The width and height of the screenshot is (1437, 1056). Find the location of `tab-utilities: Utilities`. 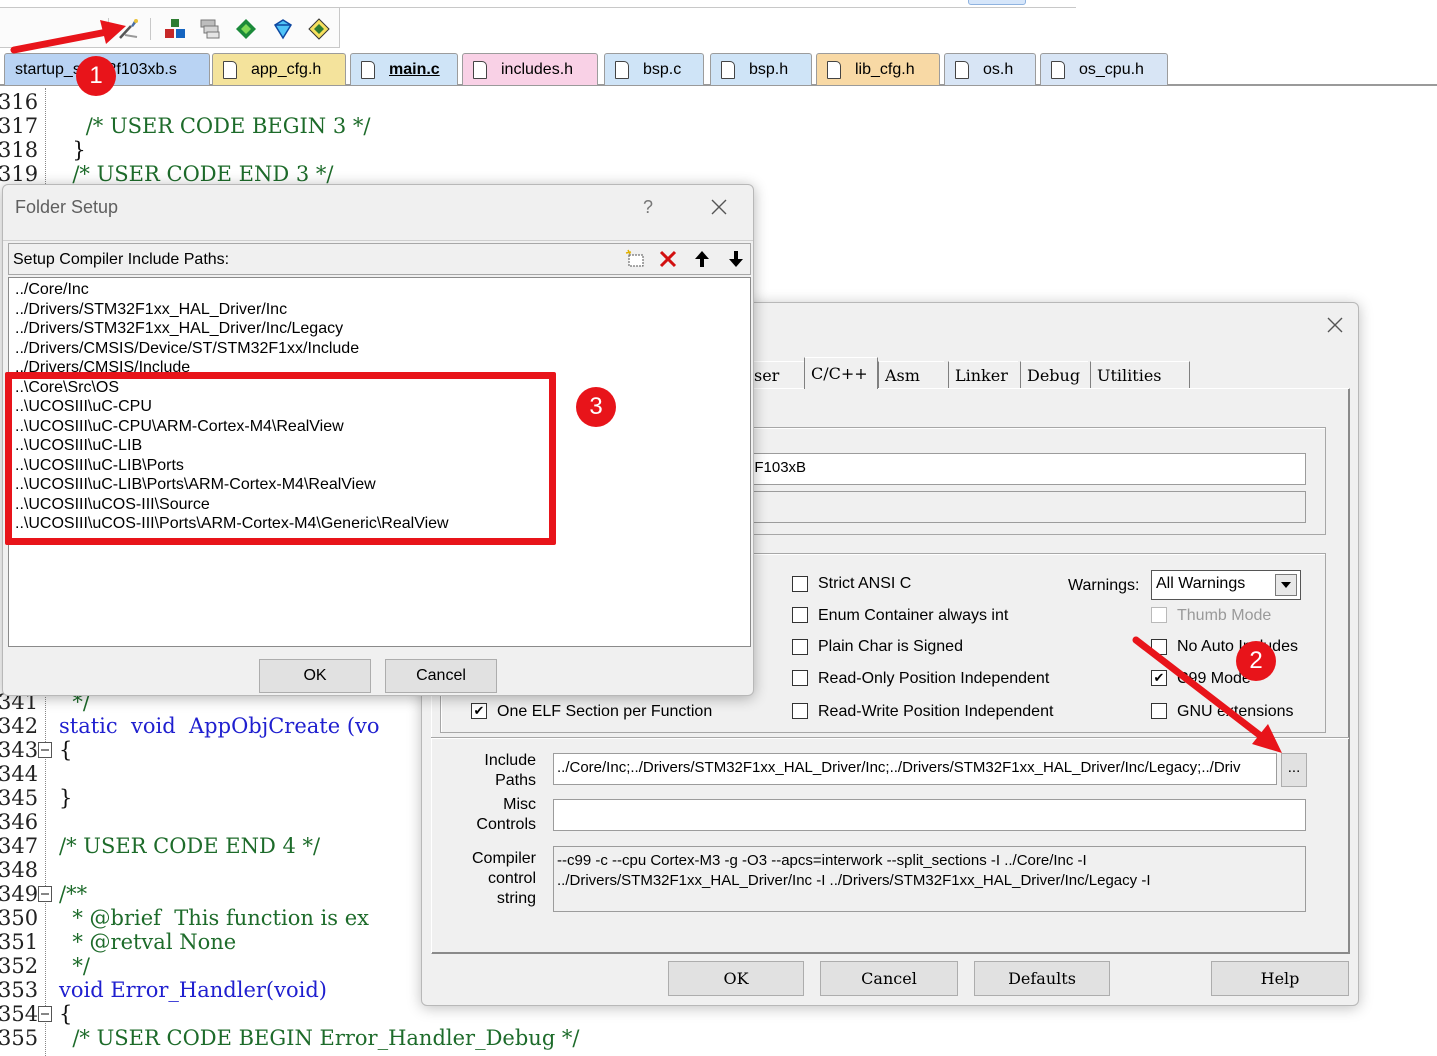

tab-utilities: Utilities is located at coordinates (1140, 375).